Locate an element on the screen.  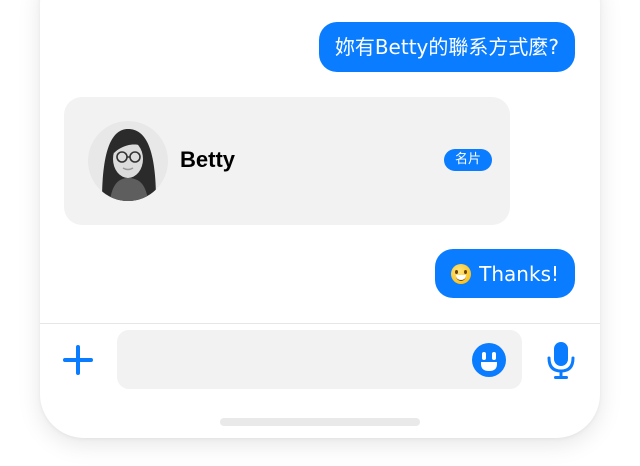
add-attachment-button is located at coordinates (78, 360).